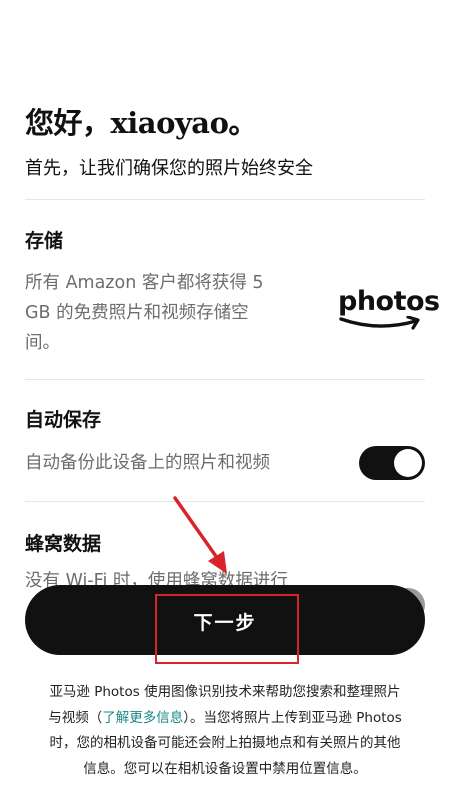  Describe the element at coordinates (63, 544) in the screenshot. I see `cellular-data-title: 蜂窝数据` at that location.